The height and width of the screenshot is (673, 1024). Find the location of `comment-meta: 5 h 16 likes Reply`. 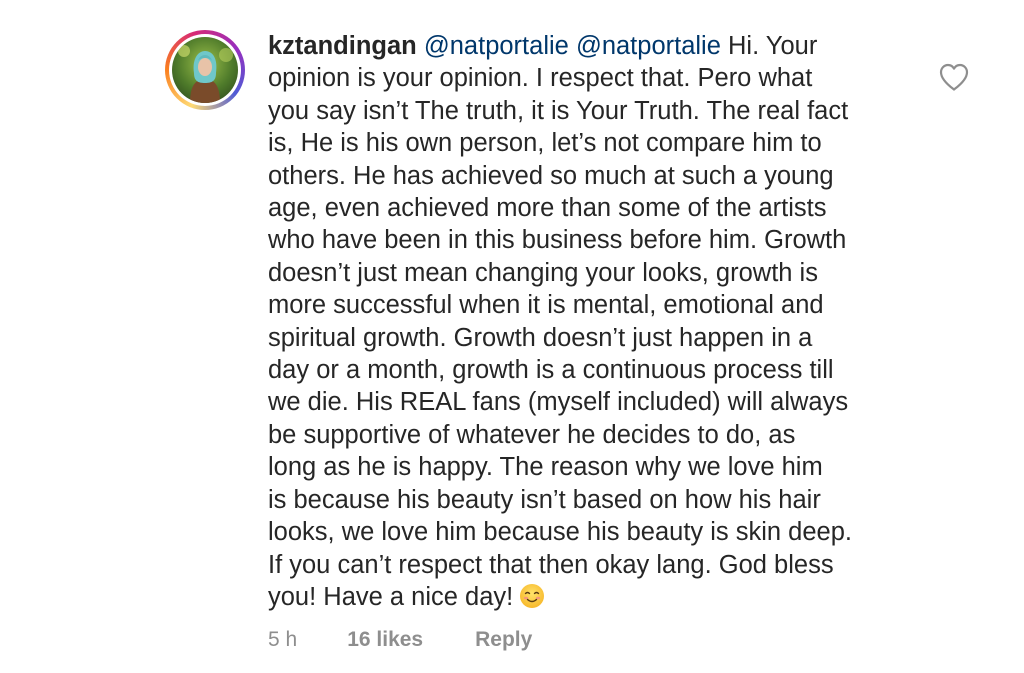

comment-meta: 5 h 16 likes Reply is located at coordinates (400, 640).